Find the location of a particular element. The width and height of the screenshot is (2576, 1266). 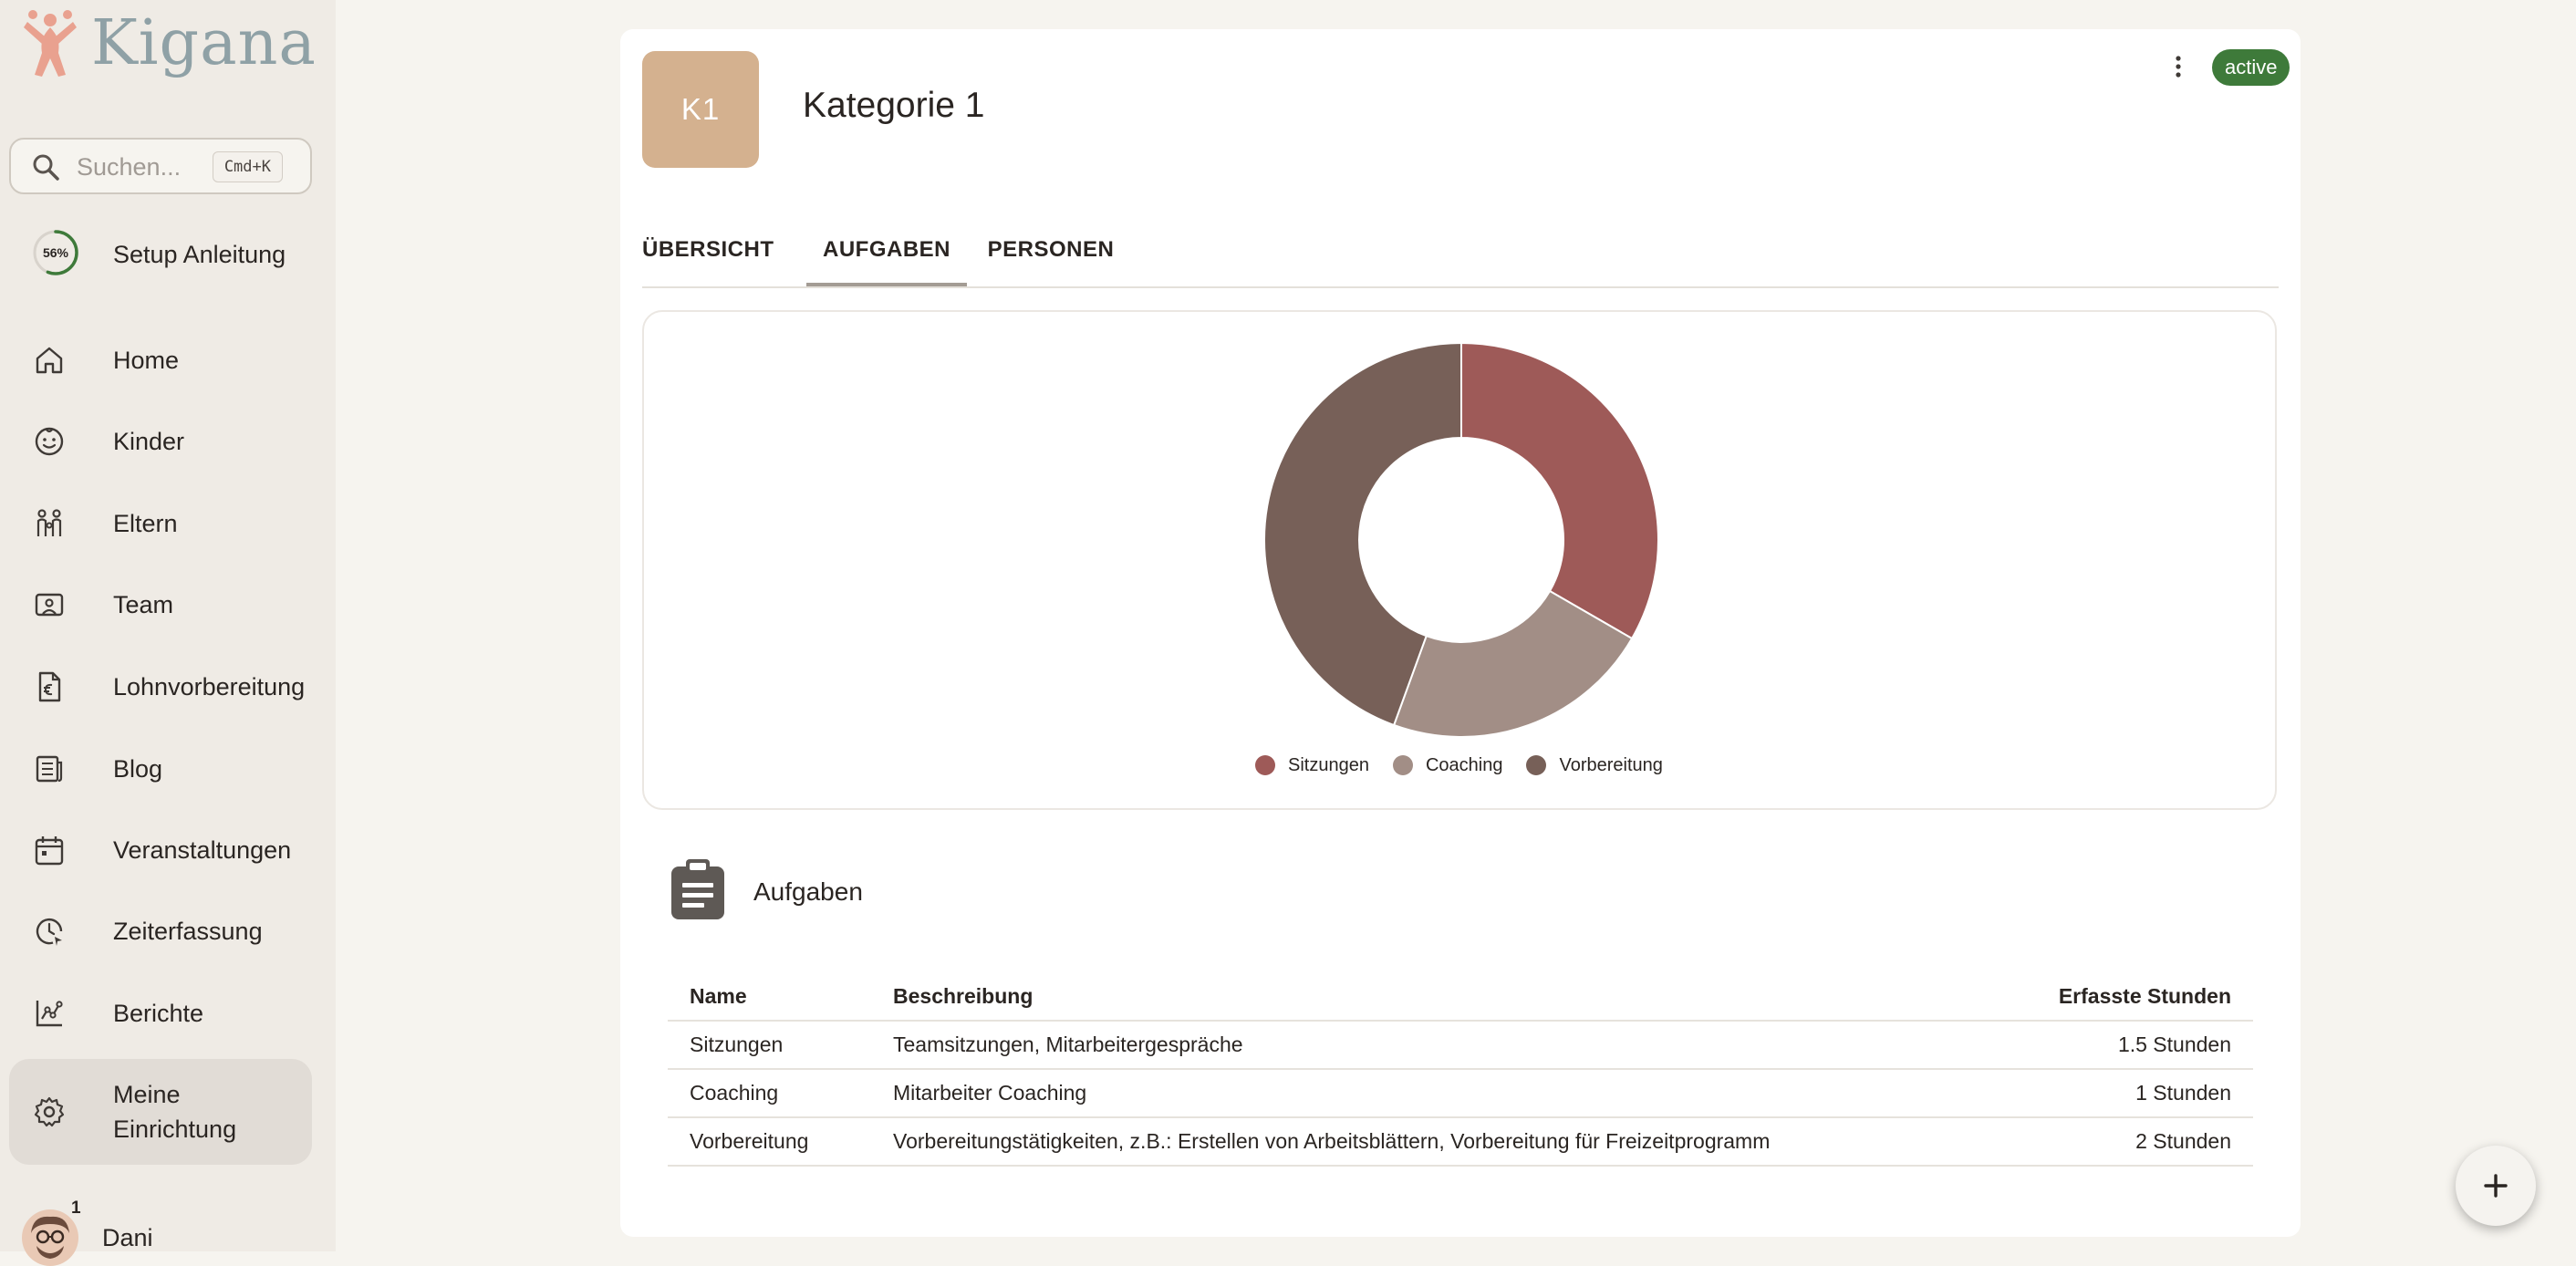

legend-item-coaching: Coaching is located at coordinates (1447, 765).